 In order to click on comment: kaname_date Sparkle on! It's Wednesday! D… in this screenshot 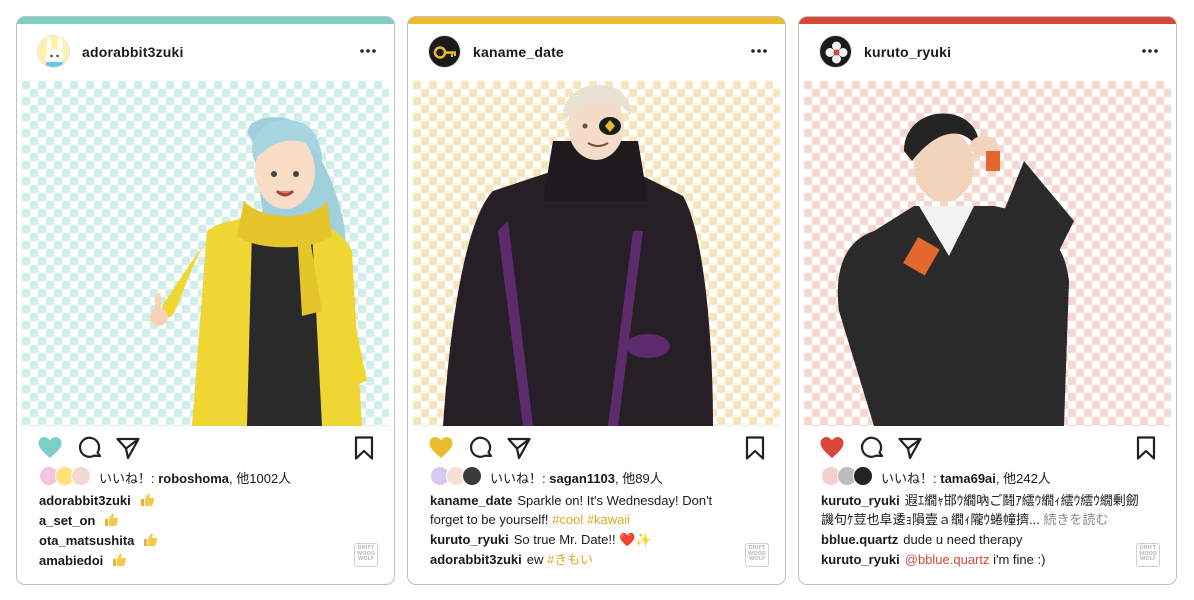, I will do `click(589, 510)`.